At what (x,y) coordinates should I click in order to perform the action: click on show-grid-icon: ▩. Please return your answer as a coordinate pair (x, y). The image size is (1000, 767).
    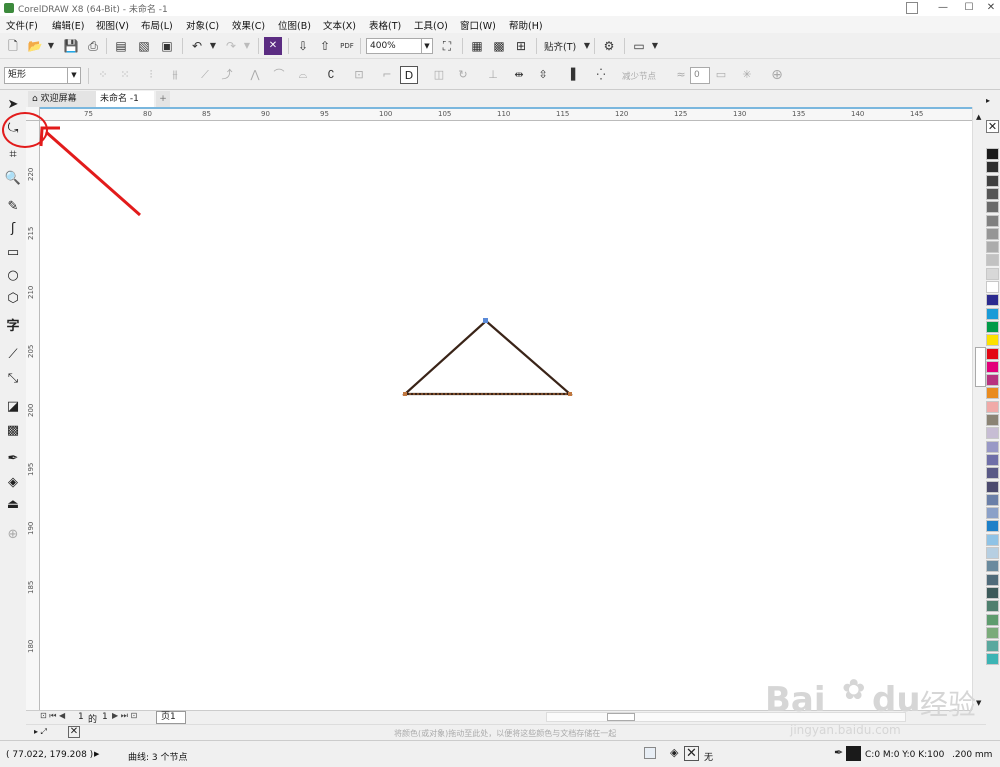
    Looking at the image, I should click on (499, 46).